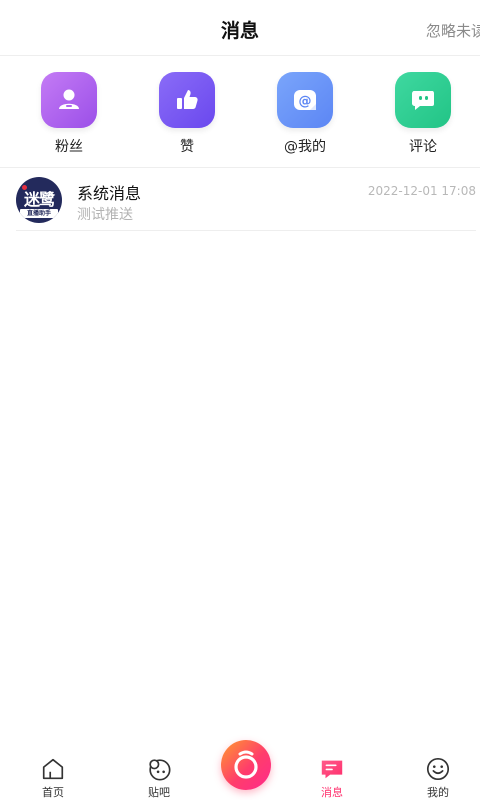 Image resolution: width=480 pixels, height=800 pixels. I want to click on shortcut-fans-label: 粉丝, so click(69, 147).